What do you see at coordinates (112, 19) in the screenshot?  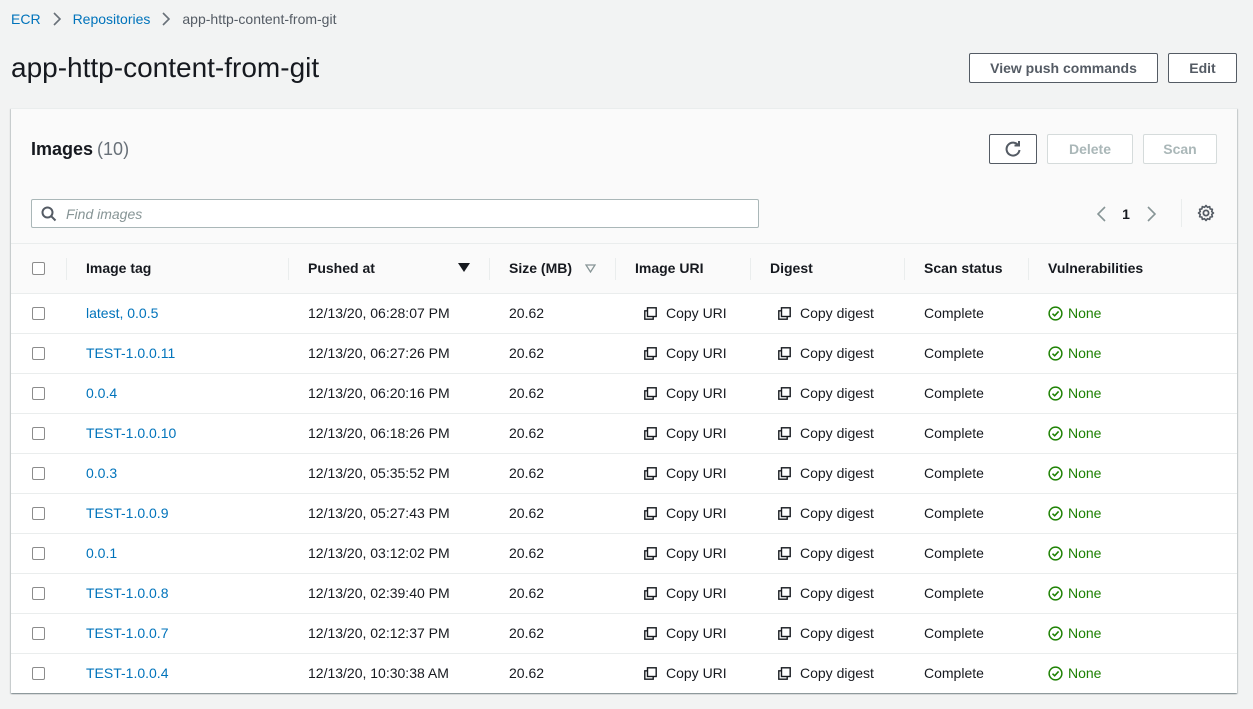 I see `breadcrumb-repositories-link: Repositories` at bounding box center [112, 19].